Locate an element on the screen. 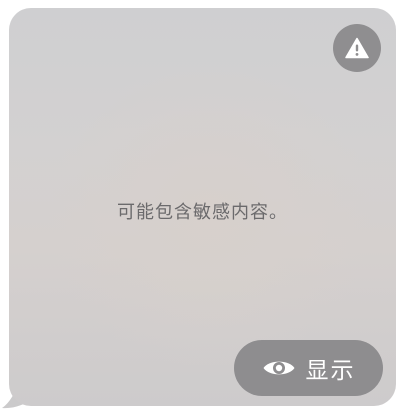  show-button: 显示 is located at coordinates (308, 368).